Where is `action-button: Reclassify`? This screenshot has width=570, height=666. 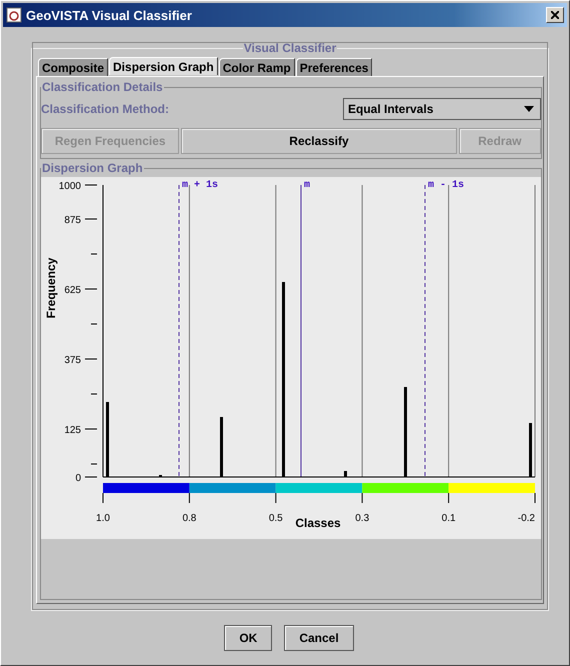
action-button: Reclassify is located at coordinates (319, 141).